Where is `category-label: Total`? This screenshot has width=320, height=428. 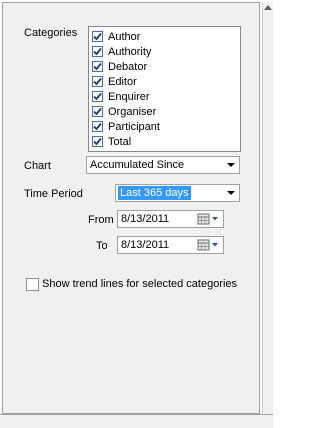 category-label: Total is located at coordinates (120, 142).